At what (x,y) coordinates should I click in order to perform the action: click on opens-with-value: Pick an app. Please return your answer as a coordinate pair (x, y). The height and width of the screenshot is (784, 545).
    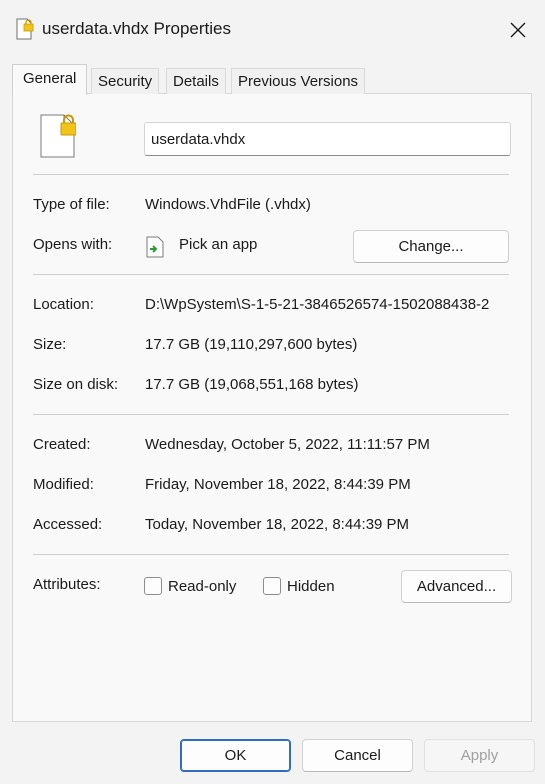
    Looking at the image, I should click on (218, 244).